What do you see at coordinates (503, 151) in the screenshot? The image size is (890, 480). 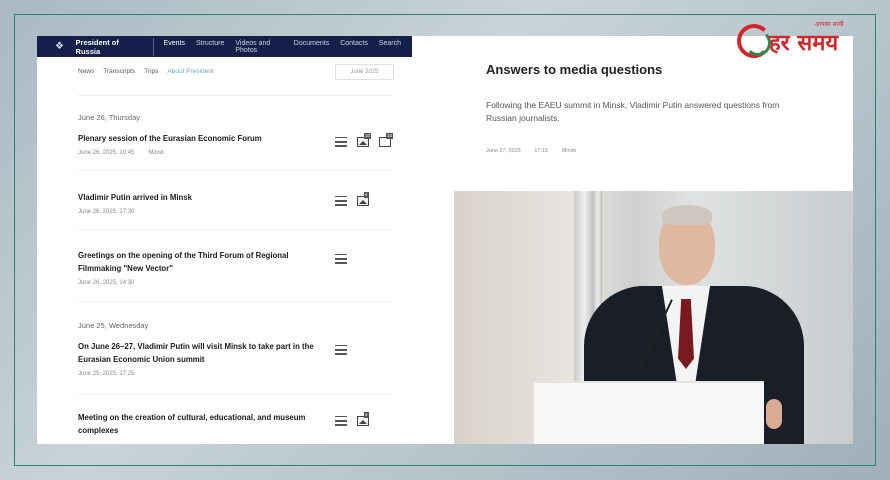 I see `article-date: June 27, 2025` at bounding box center [503, 151].